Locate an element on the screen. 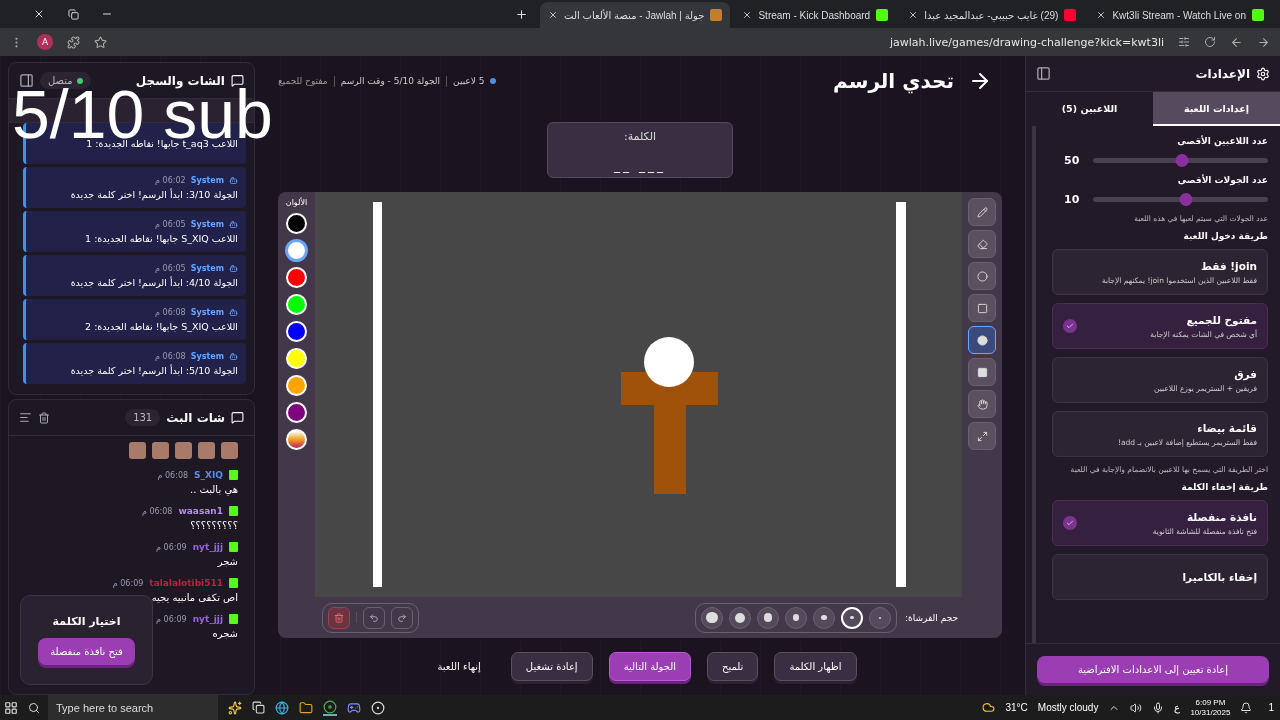  custom-color-swatch is located at coordinates (296, 439).